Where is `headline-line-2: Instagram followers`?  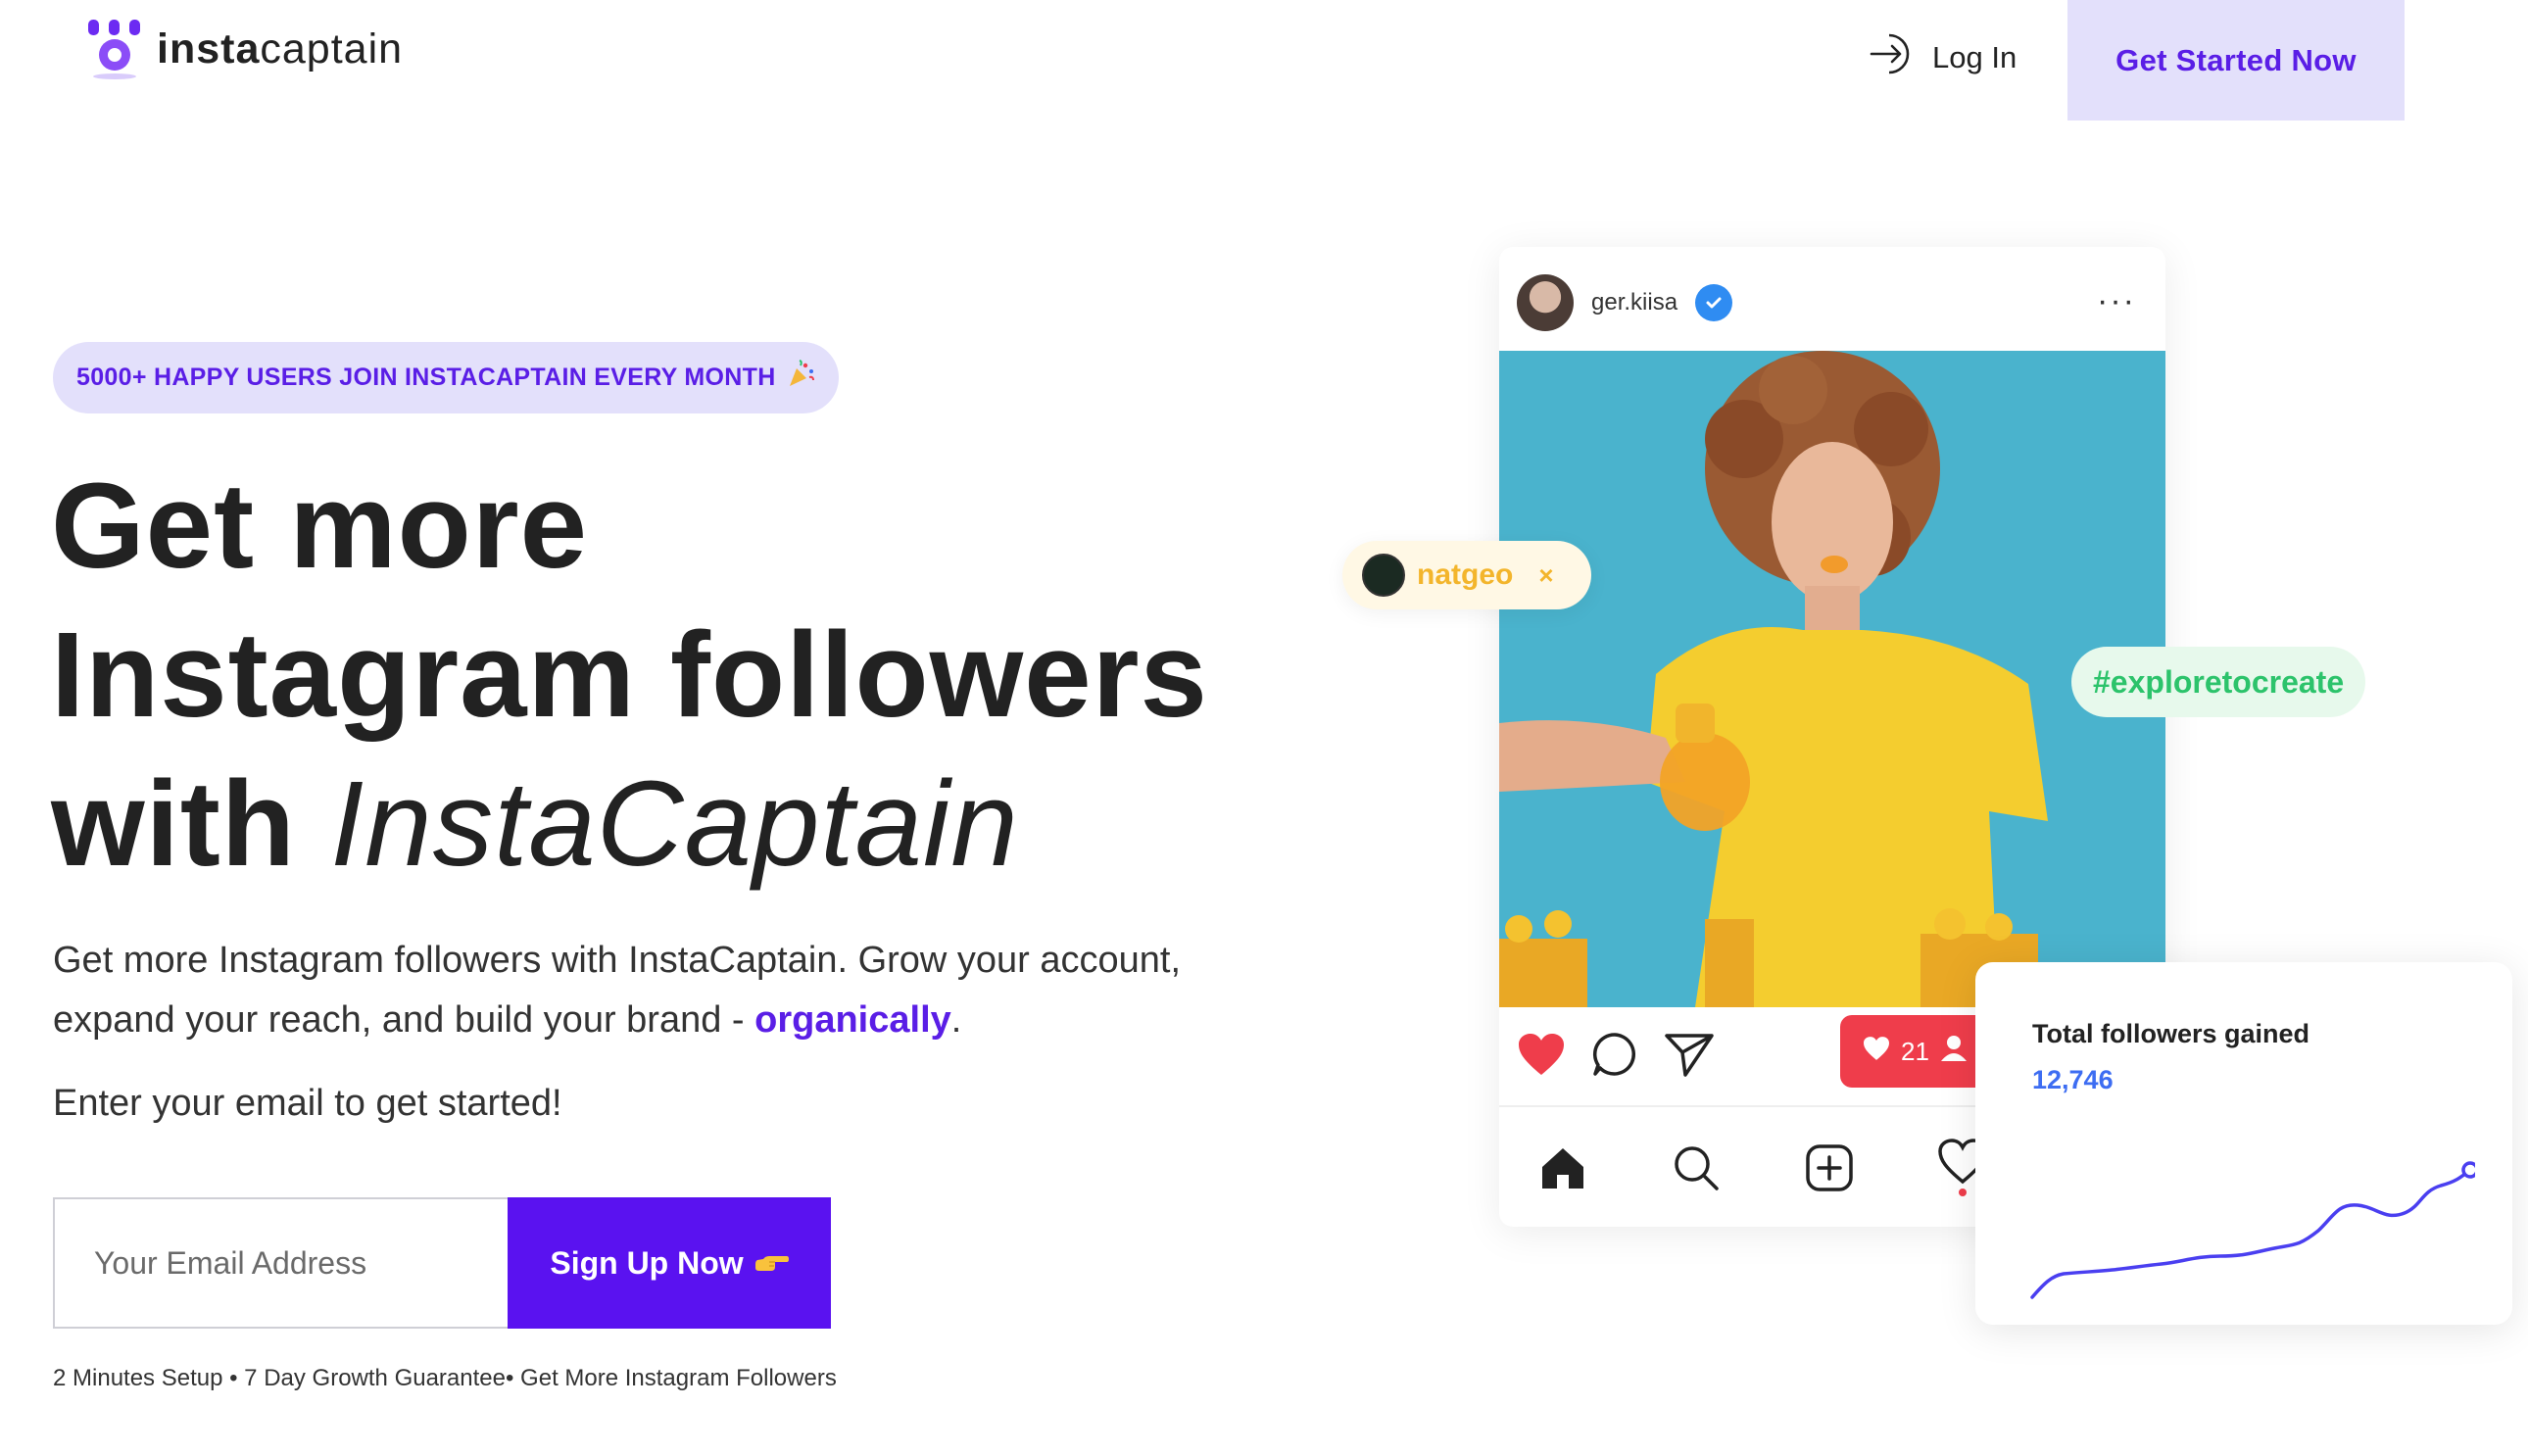
headline-line-2: Instagram followers is located at coordinates (630, 675).